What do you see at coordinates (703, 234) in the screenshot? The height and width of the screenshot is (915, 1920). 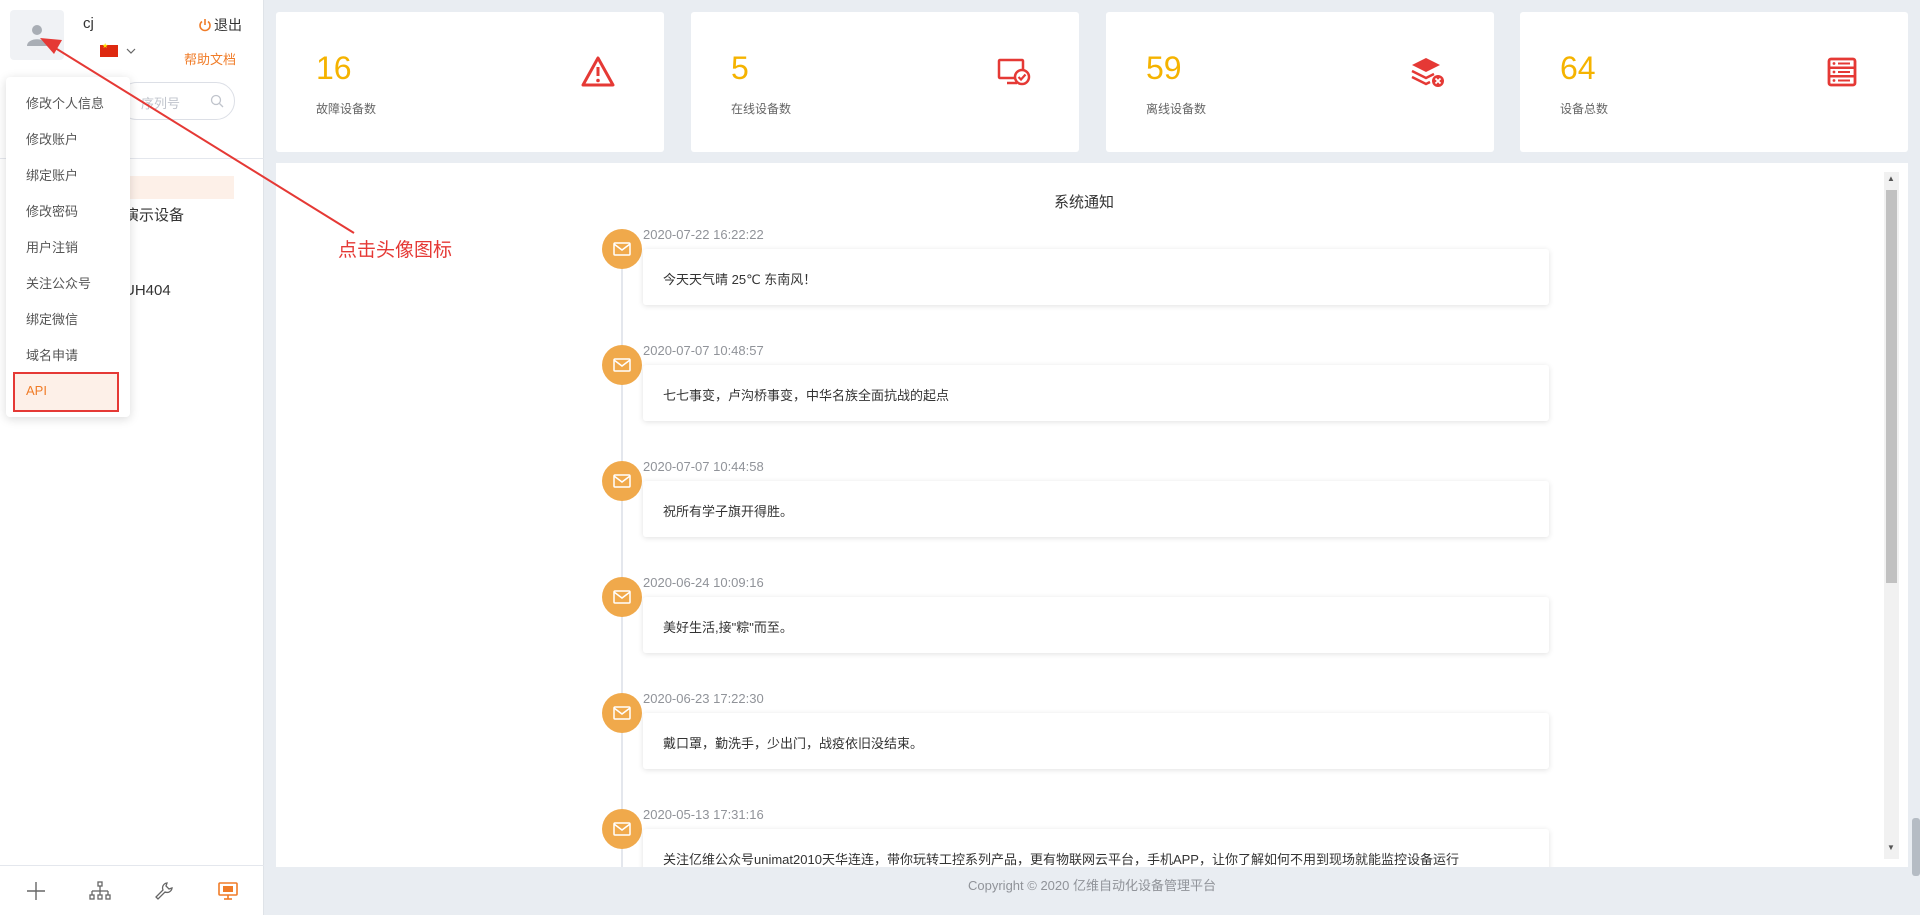 I see `notice-date: 2020-07-22 16:22:22` at bounding box center [703, 234].